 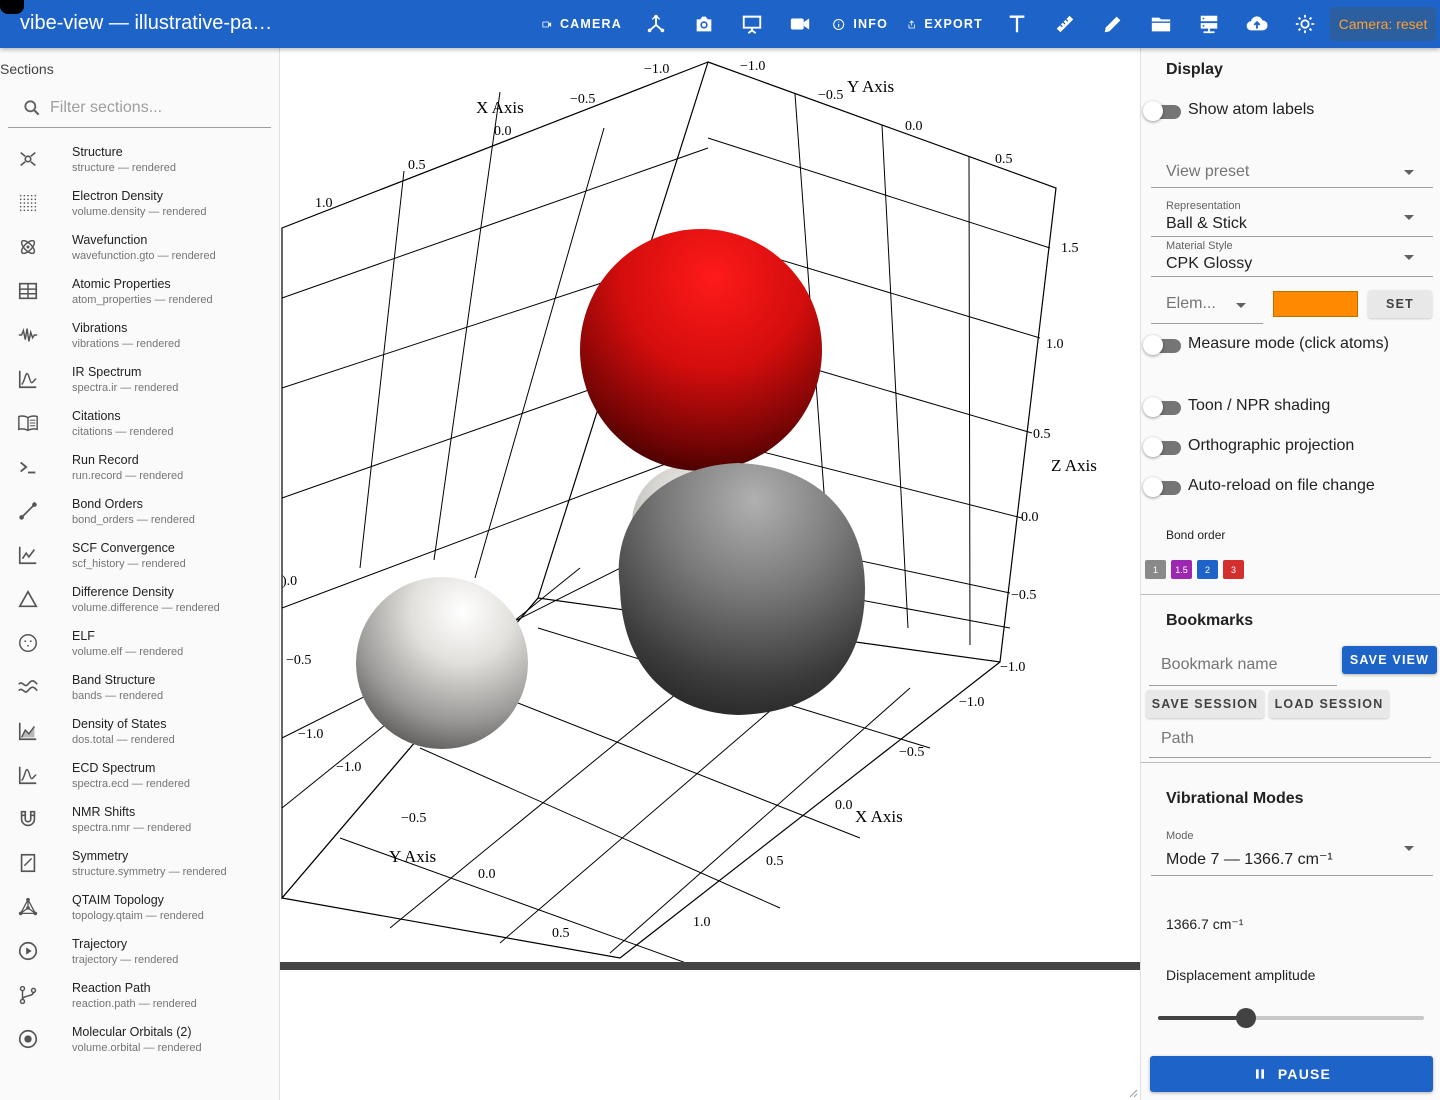 I want to click on sidebar-item-subtitle: structure.symmetry — rendered, so click(x=149, y=872).